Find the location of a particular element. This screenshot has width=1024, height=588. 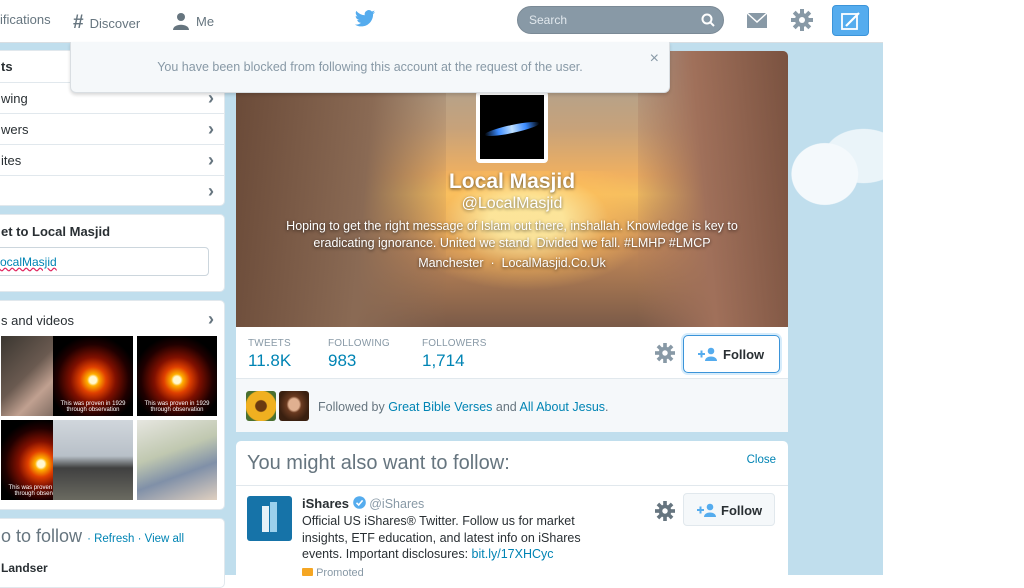

nav-discover-label: Discover is located at coordinates (115, 23).